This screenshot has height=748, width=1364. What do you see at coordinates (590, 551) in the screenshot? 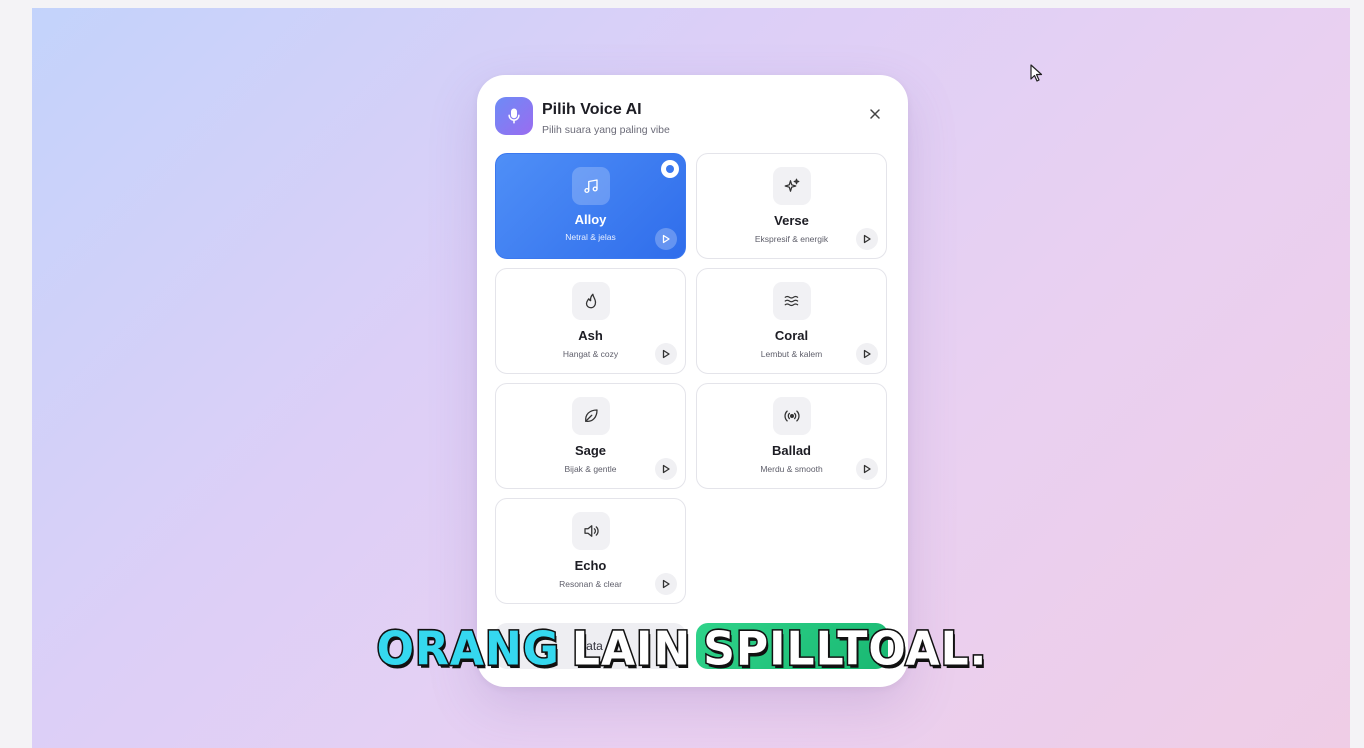
I see `voice-card-echo: Echo Resonan & clear` at bounding box center [590, 551].